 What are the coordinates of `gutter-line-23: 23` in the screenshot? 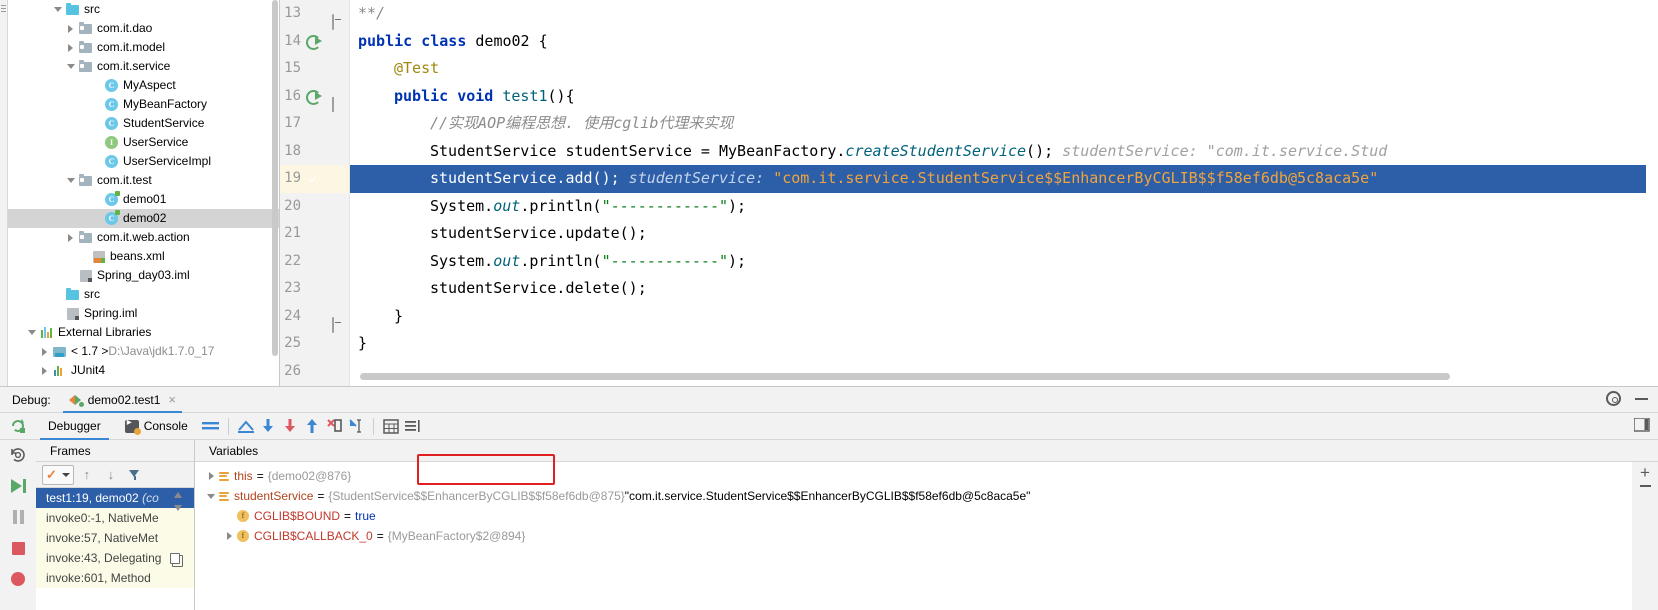 It's located at (314, 289).